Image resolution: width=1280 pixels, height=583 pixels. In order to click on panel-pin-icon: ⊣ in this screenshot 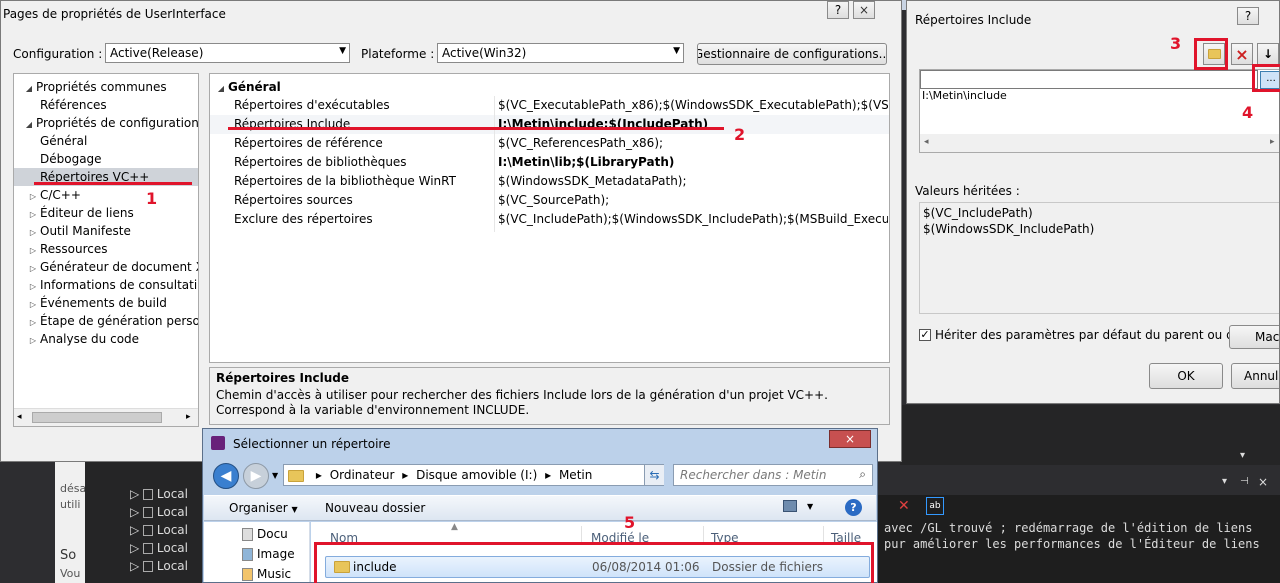, I will do `click(1244, 481)`.